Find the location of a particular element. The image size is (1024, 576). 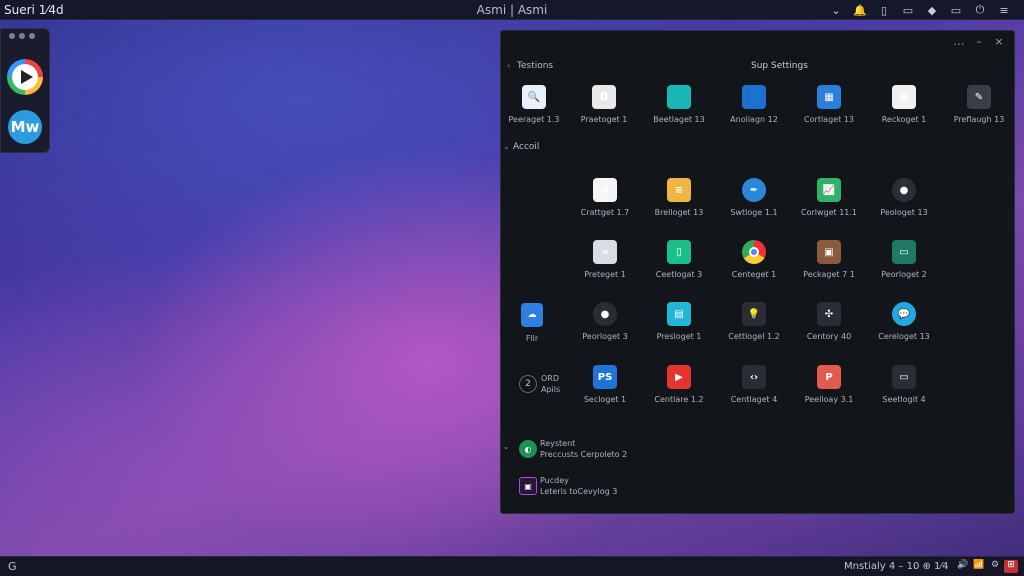

app-tile: ● Peologet 13 is located at coordinates (904, 203).